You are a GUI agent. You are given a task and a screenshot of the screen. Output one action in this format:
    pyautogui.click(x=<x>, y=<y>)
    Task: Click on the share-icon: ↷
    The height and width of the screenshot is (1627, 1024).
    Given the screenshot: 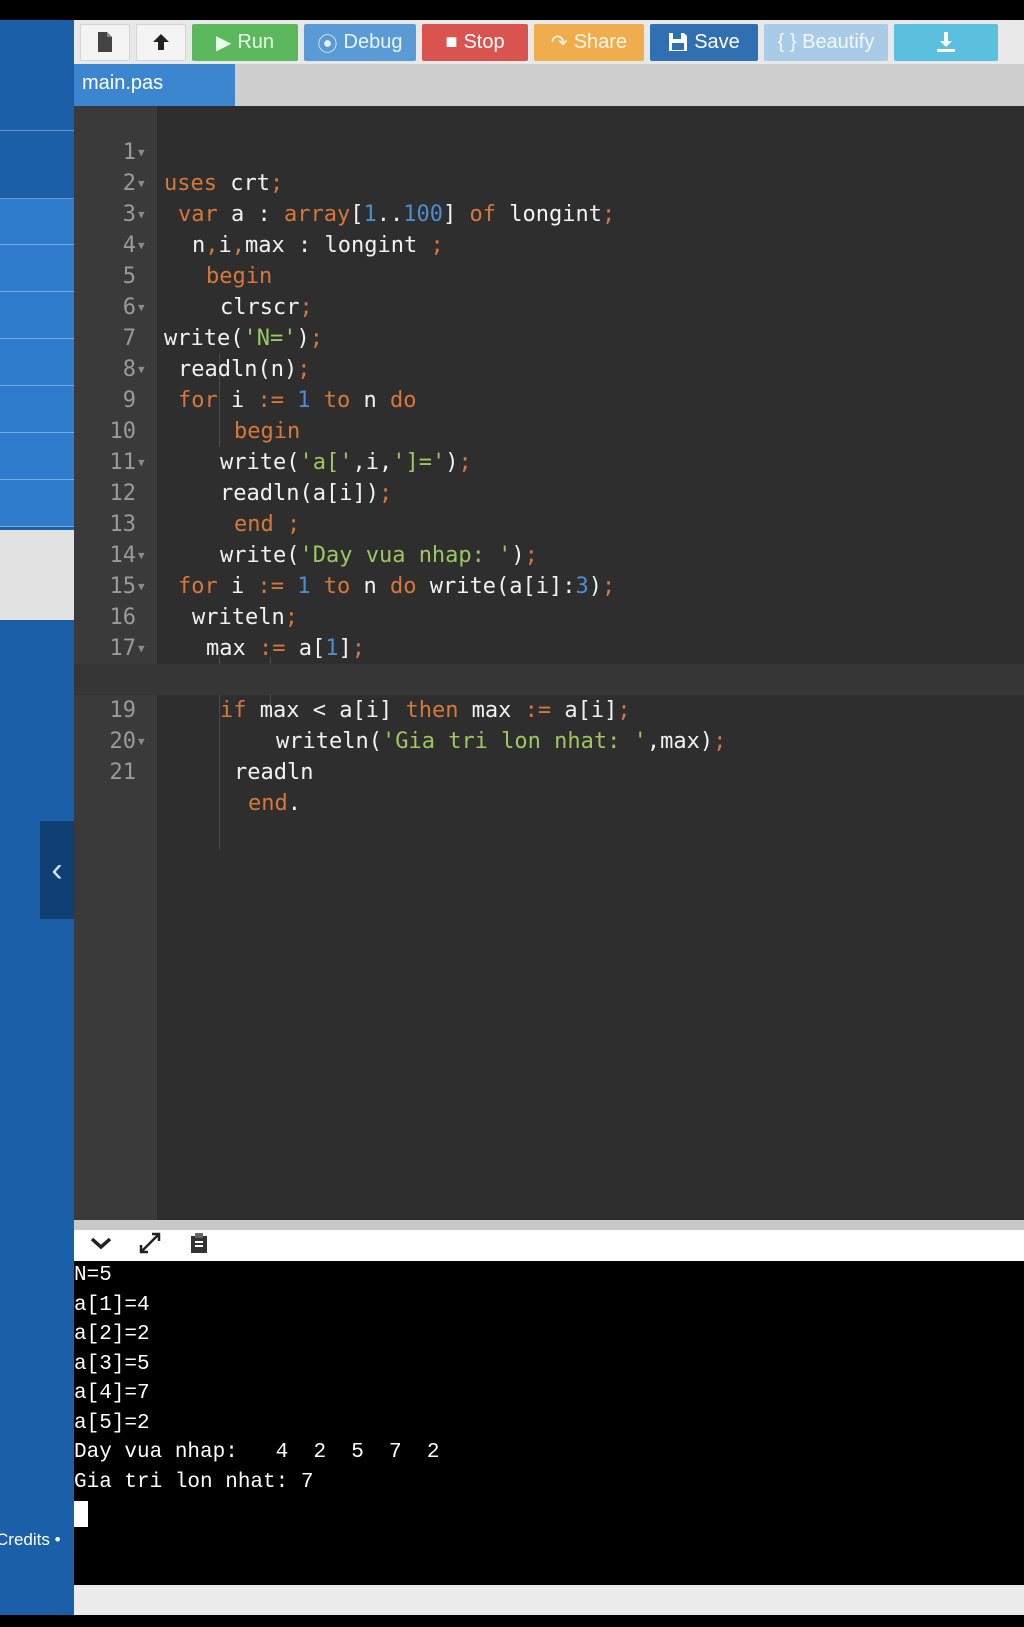 What is the action you would take?
    pyautogui.click(x=559, y=42)
    